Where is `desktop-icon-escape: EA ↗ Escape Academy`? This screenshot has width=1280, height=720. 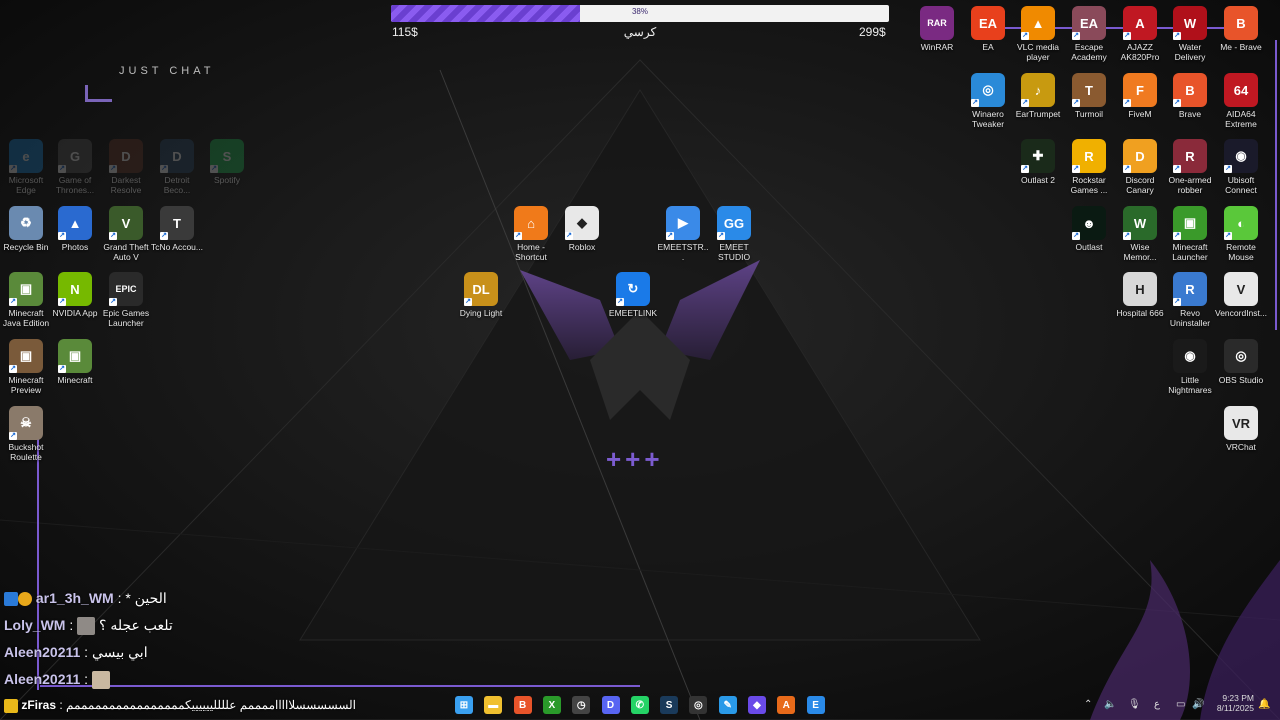
desktop-icon-escape: EA ↗ Escape Academy is located at coordinates (1089, 34).